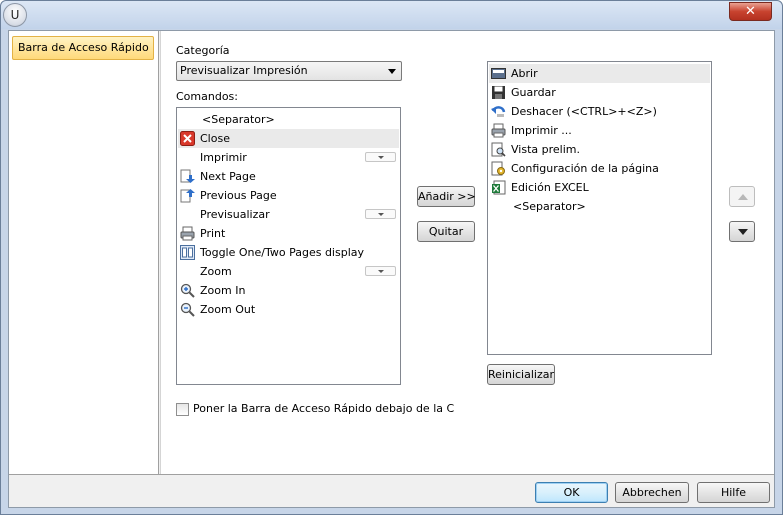 This screenshot has height=515, width=783. I want to click on list-item: Guardar, so click(599, 92).